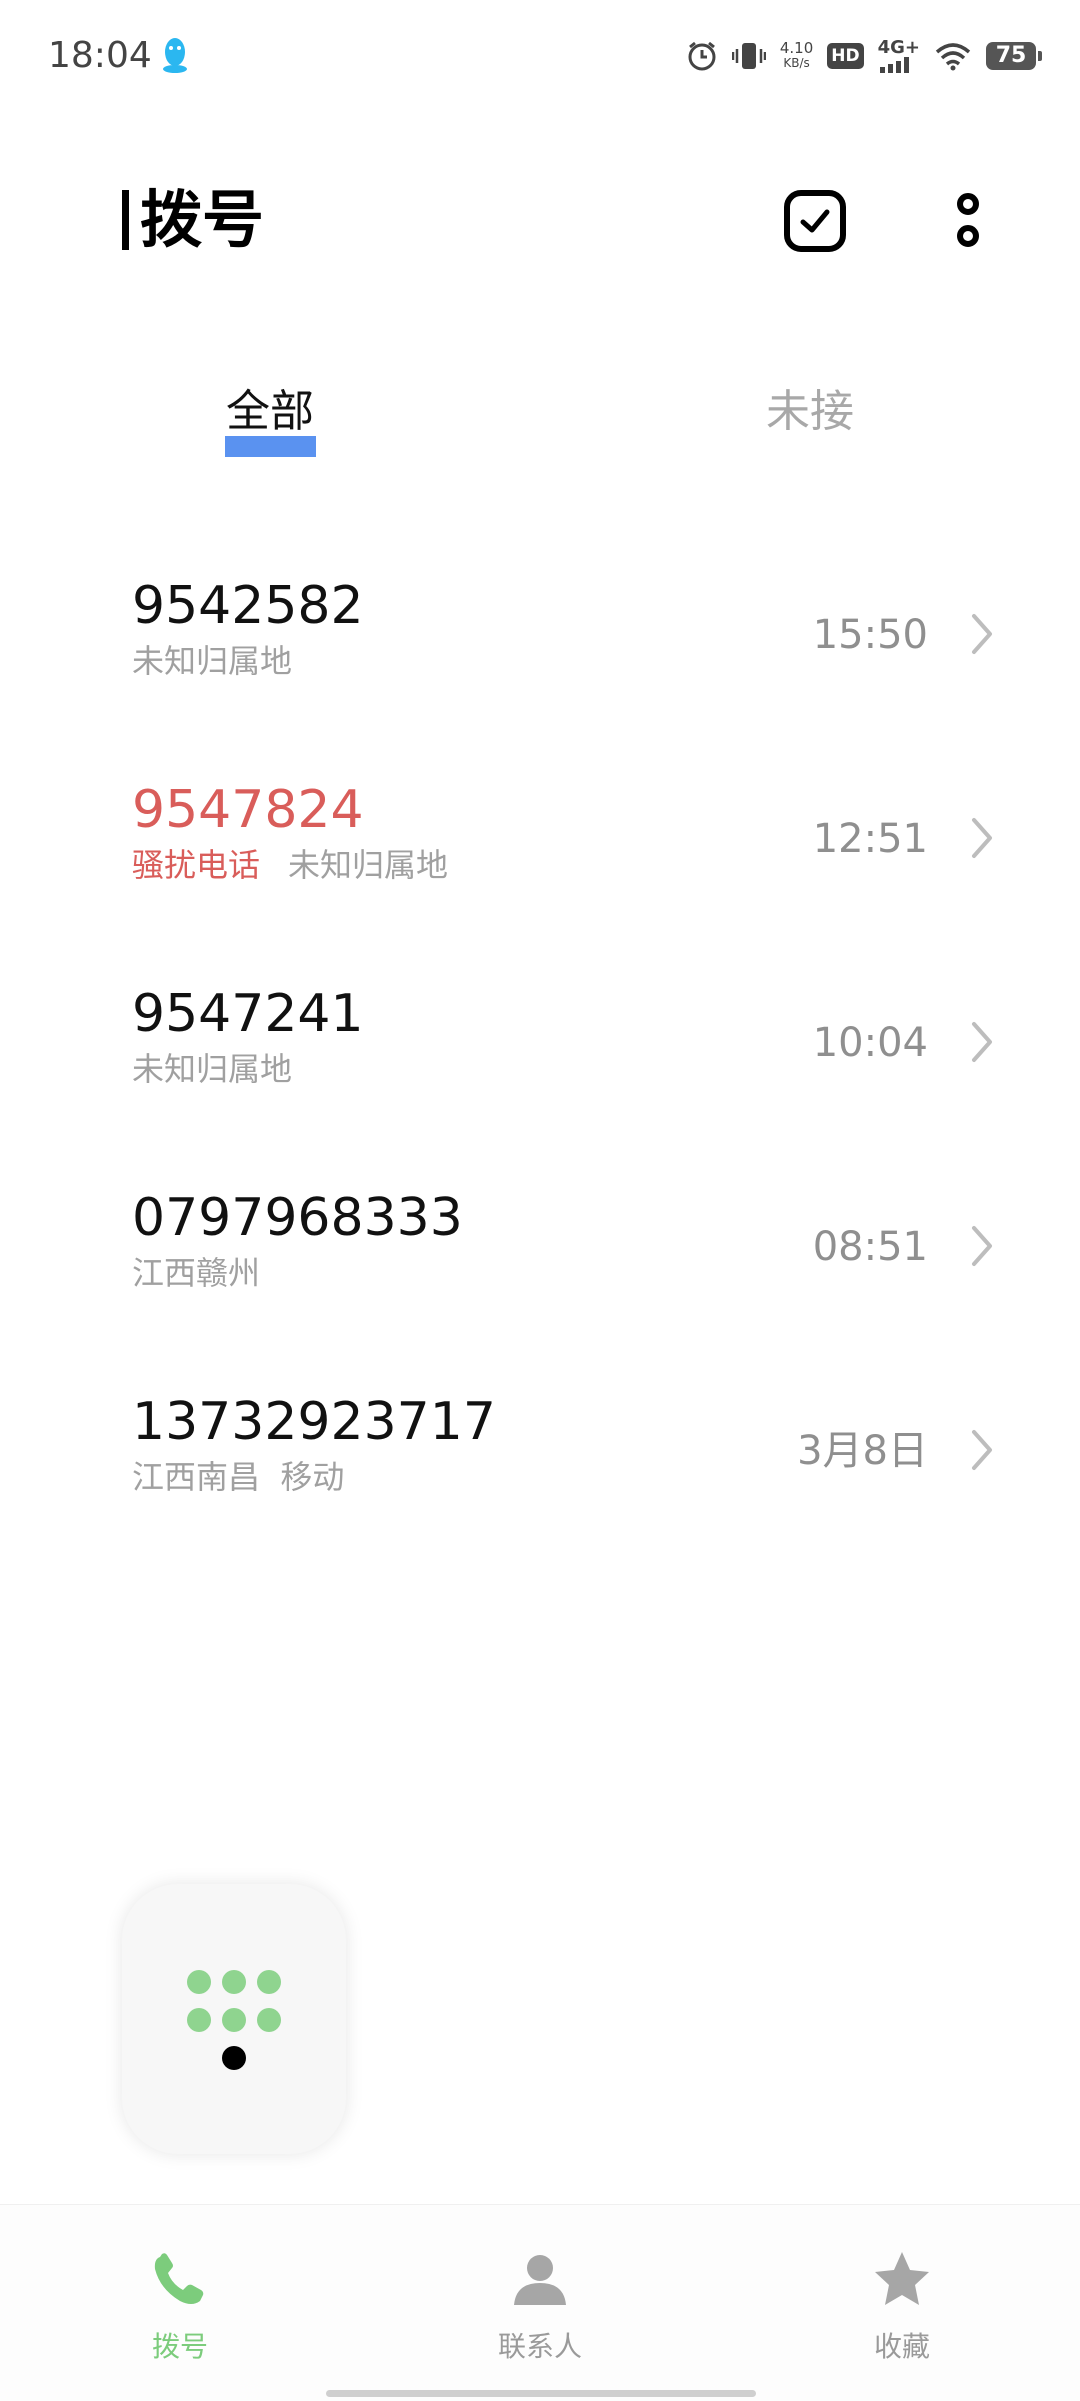  What do you see at coordinates (901, 2346) in the screenshot?
I see `nav-label: 收藏` at bounding box center [901, 2346].